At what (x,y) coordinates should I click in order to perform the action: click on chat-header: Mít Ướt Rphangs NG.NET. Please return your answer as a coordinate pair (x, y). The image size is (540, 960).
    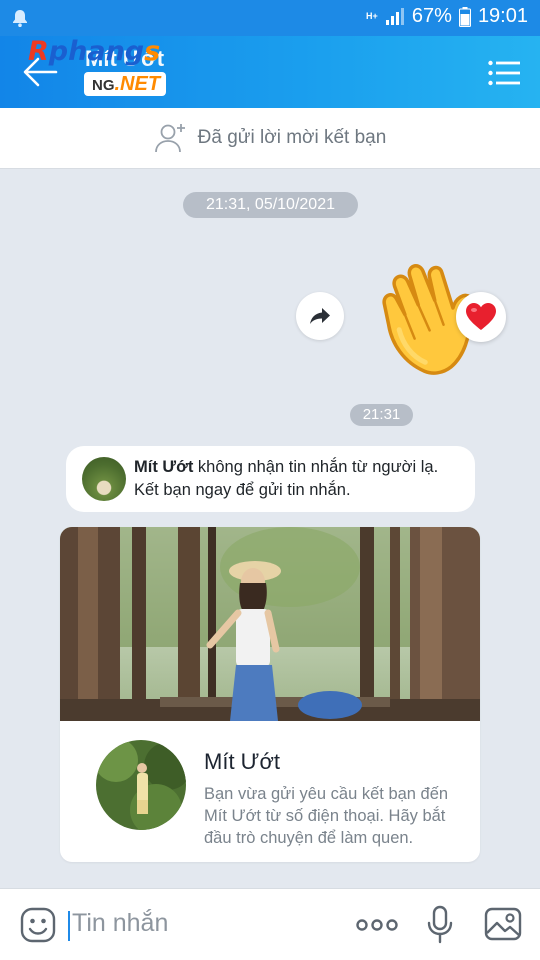
    Looking at the image, I should click on (270, 72).